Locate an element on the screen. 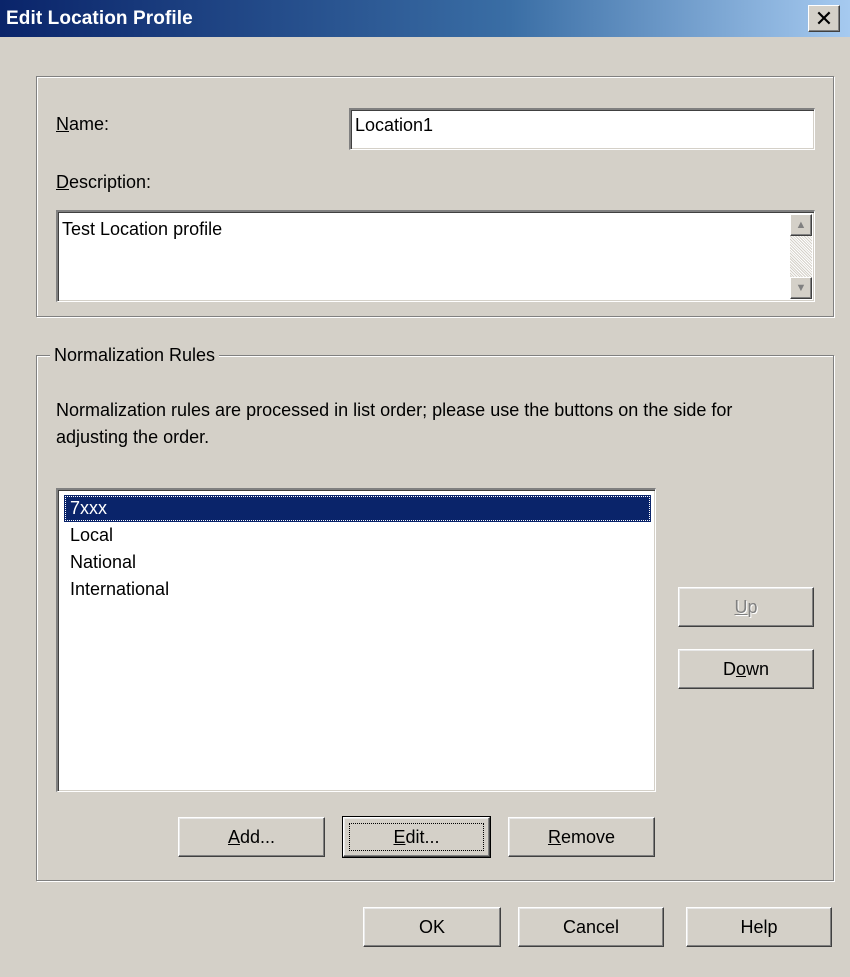  close-button: ✕ is located at coordinates (824, 18).